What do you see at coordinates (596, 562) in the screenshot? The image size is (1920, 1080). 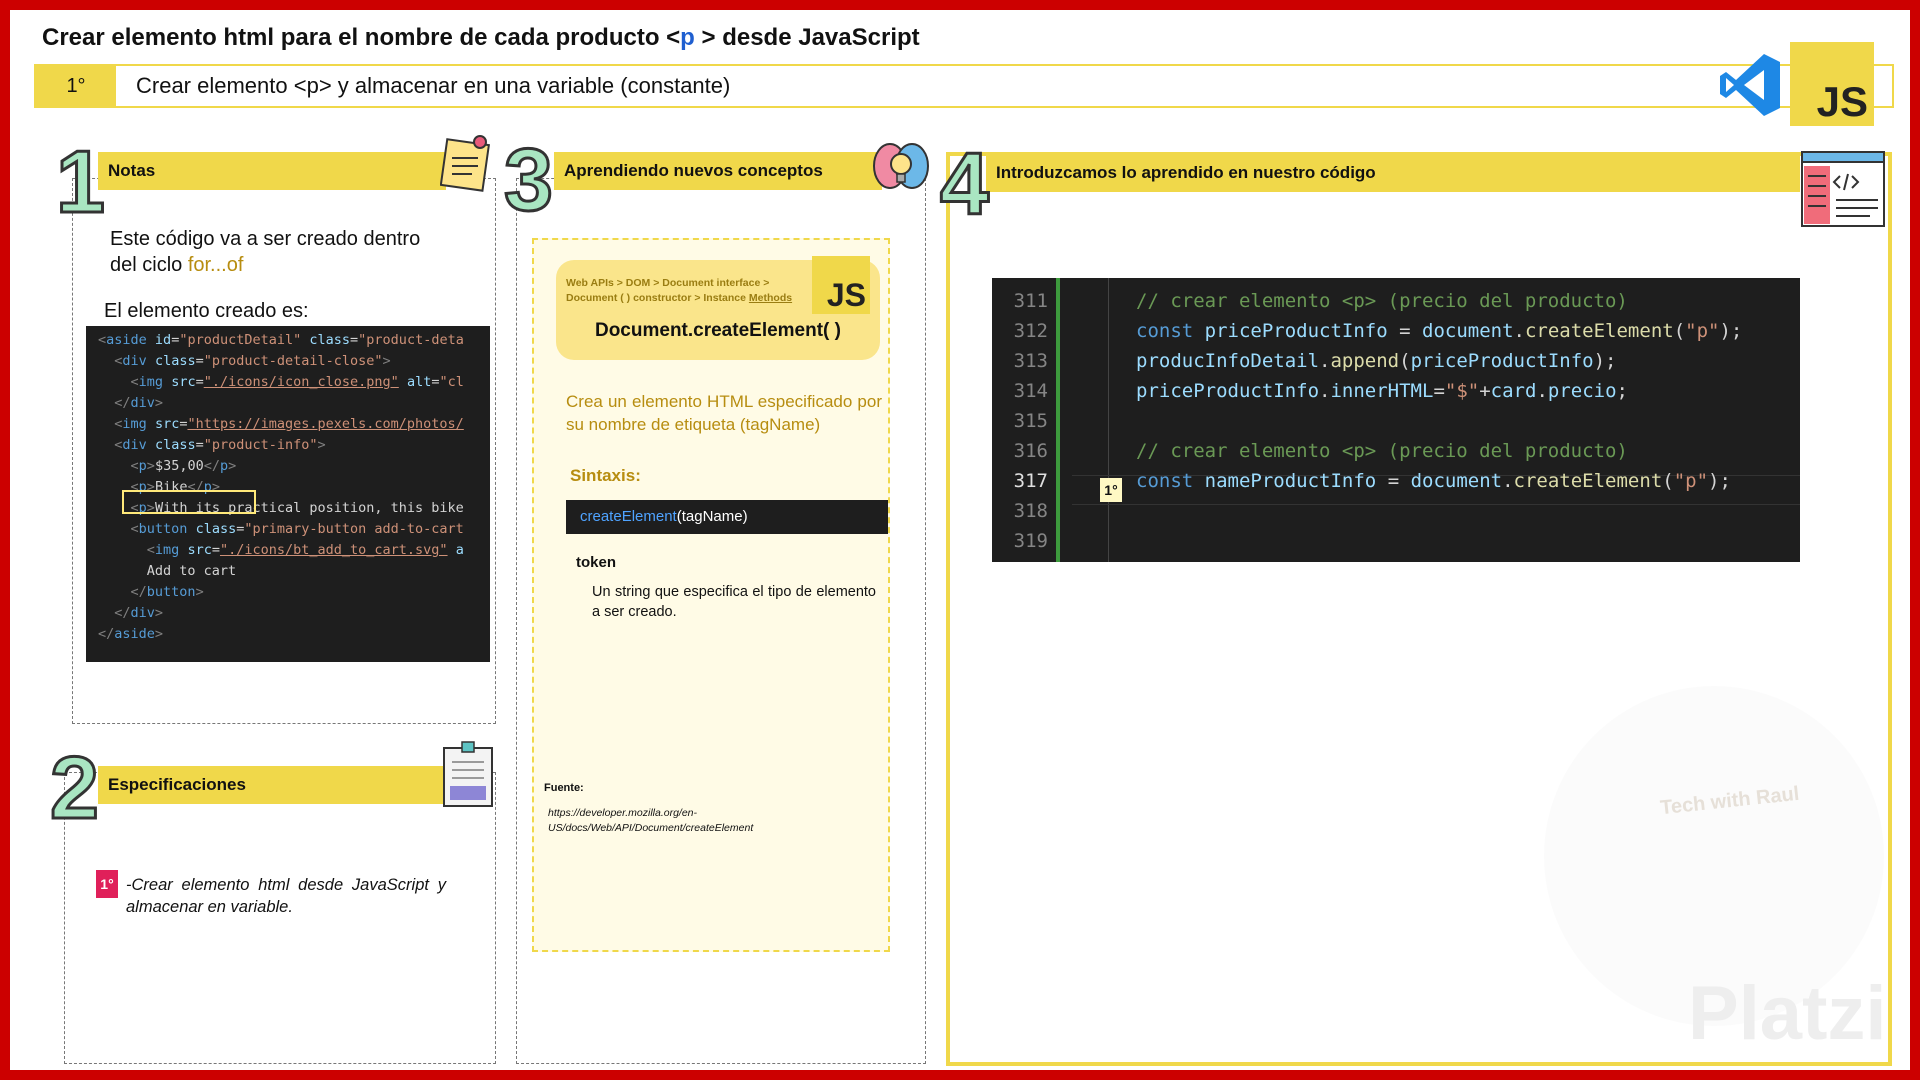 I see `token-label: token` at bounding box center [596, 562].